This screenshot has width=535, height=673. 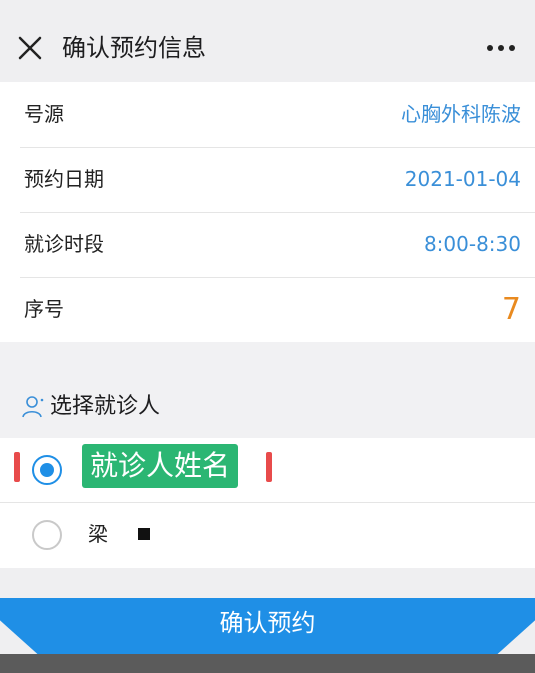 I want to click on date-value: 2021-01-04, so click(x=462, y=179).